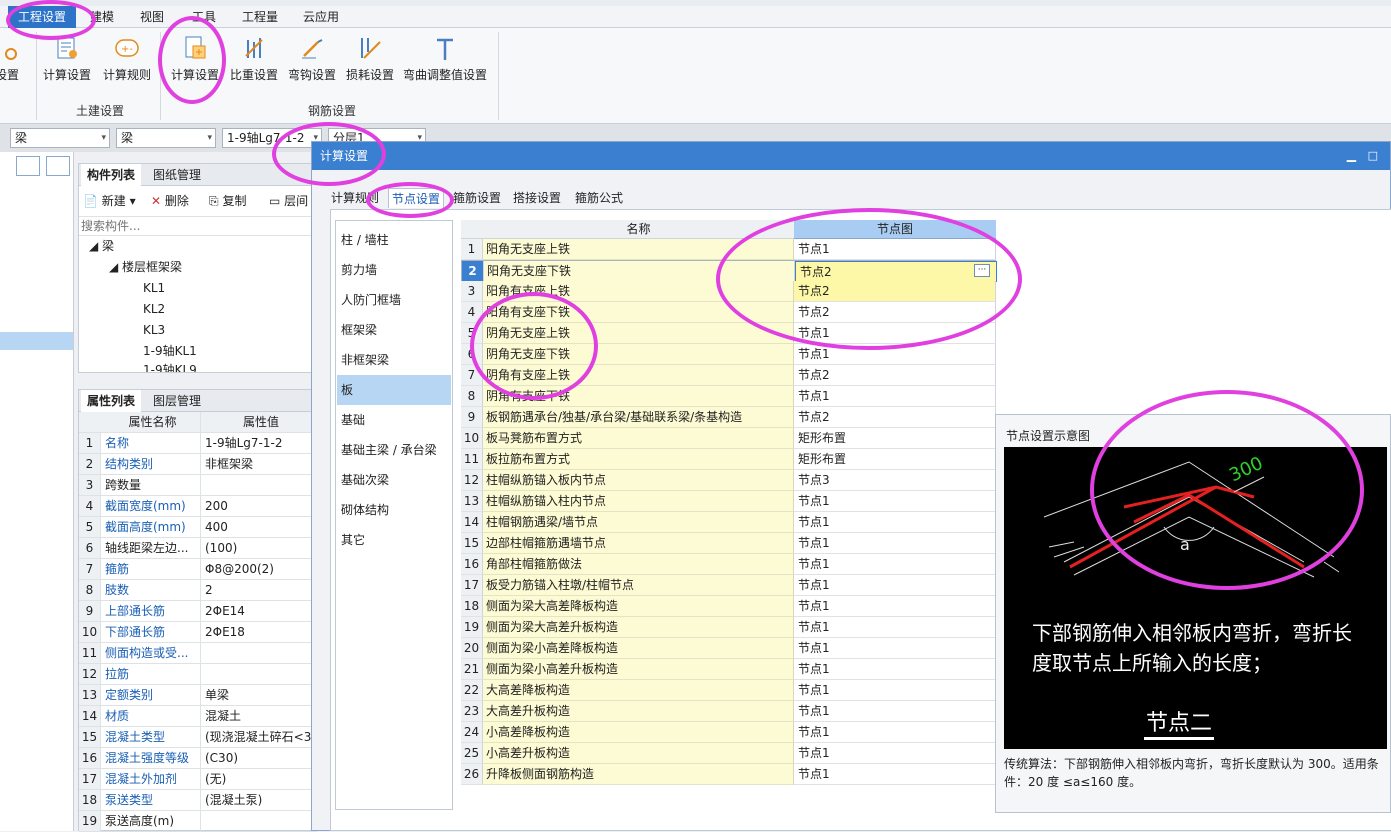  What do you see at coordinates (728, 312) in the screenshot?
I see `node-setting-row: 4 阳角有支座下铁 节点2` at bounding box center [728, 312].